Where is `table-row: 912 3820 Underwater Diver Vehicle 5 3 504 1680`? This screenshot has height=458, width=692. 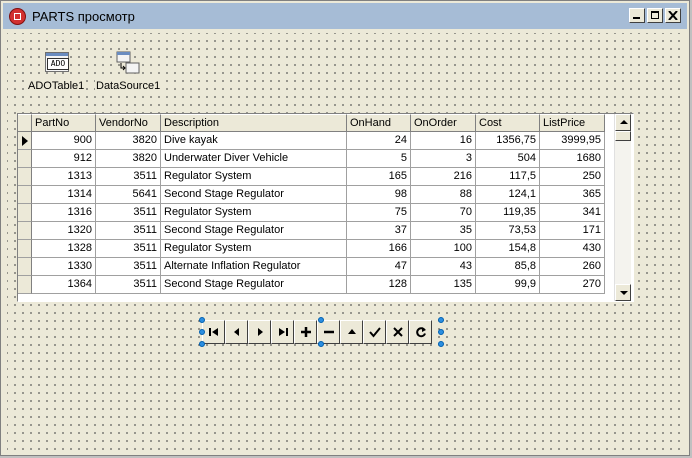
table-row: 912 3820 Underwater Diver Vehicle 5 3 504 1680 is located at coordinates (311, 159).